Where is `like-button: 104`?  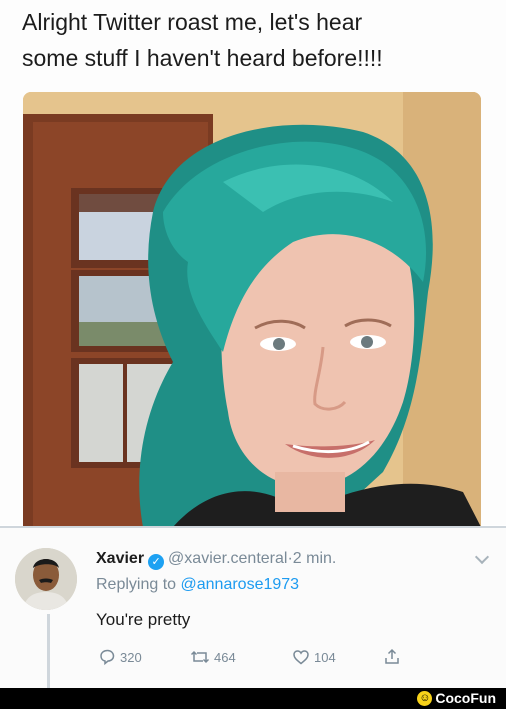
like-button: 104 is located at coordinates (314, 657).